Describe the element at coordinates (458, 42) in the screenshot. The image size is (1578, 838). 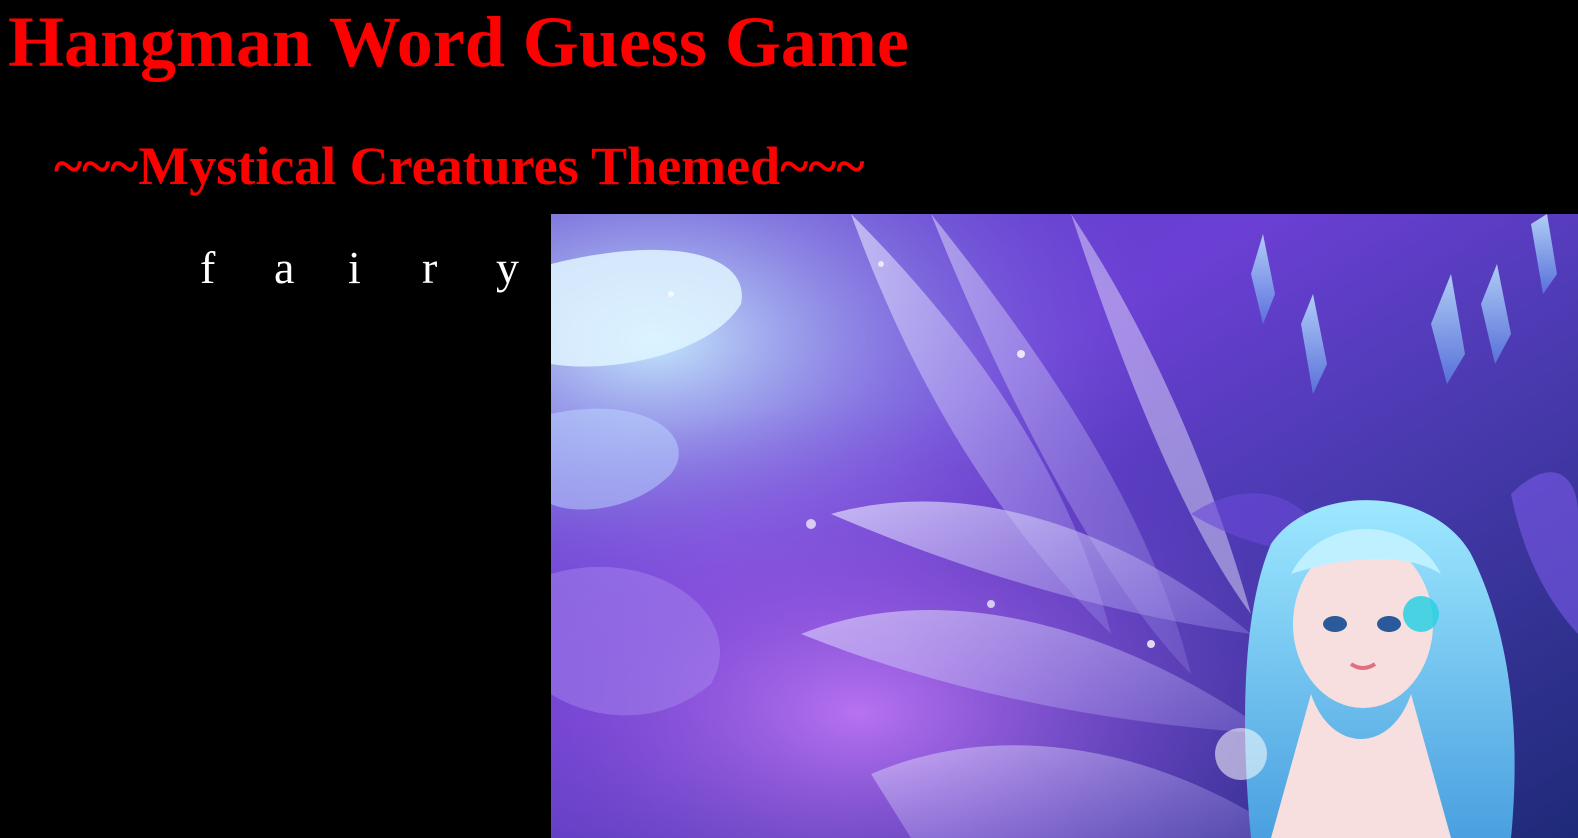
I see `page-title: Hangman Word Guess Game` at that location.